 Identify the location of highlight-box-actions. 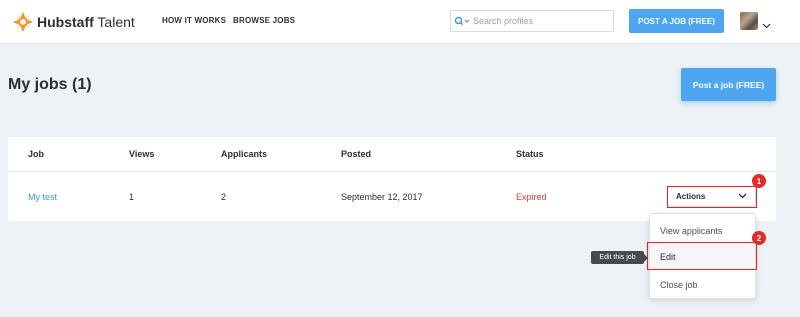
(712, 197).